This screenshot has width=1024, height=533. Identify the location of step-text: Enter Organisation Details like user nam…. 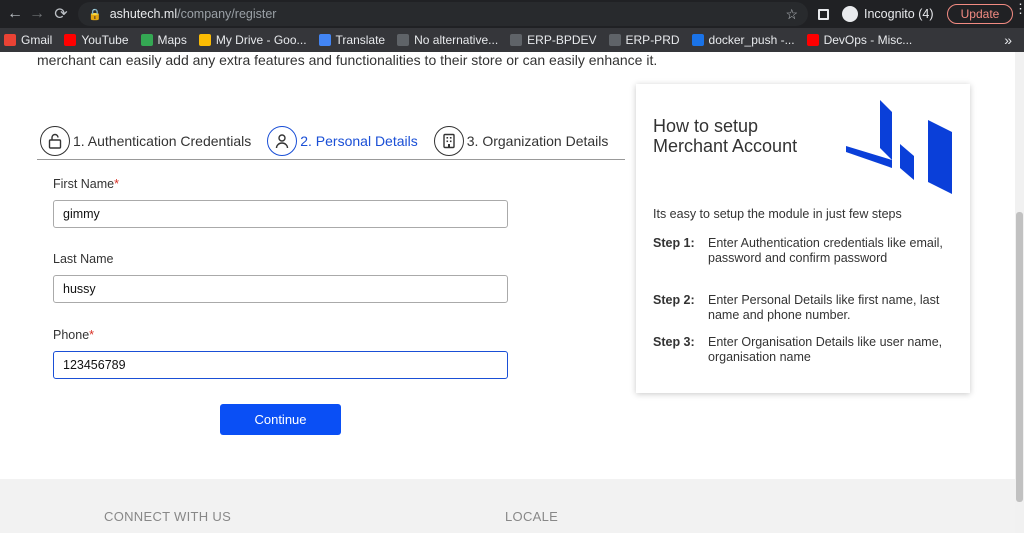
(825, 349).